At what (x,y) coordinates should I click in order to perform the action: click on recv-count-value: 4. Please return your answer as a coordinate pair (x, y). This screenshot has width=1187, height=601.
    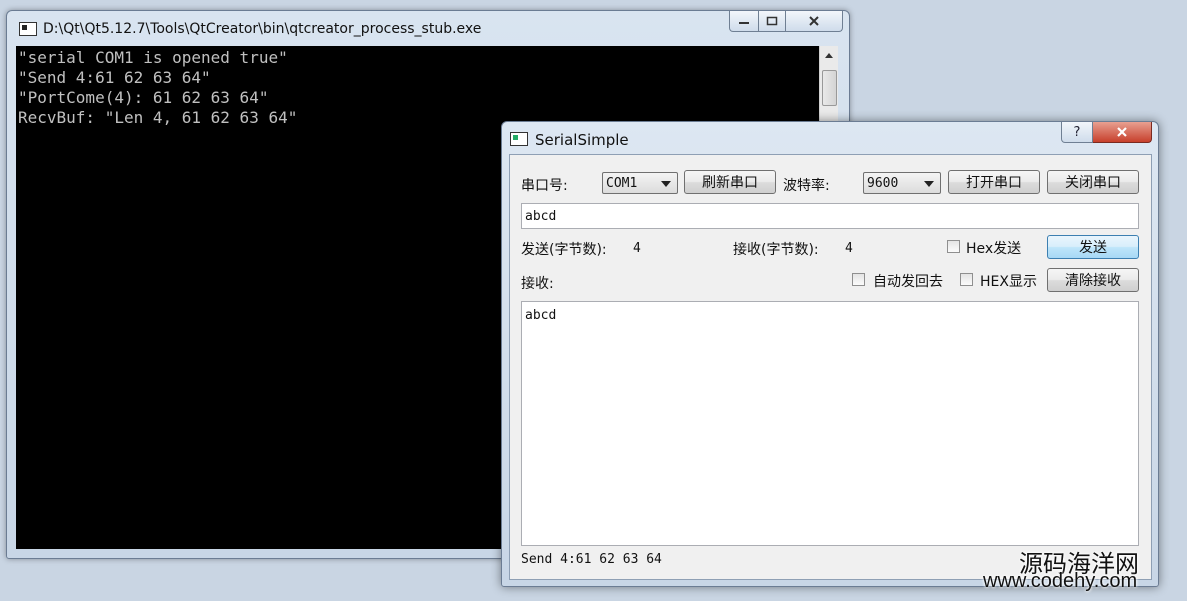
    Looking at the image, I should click on (849, 248).